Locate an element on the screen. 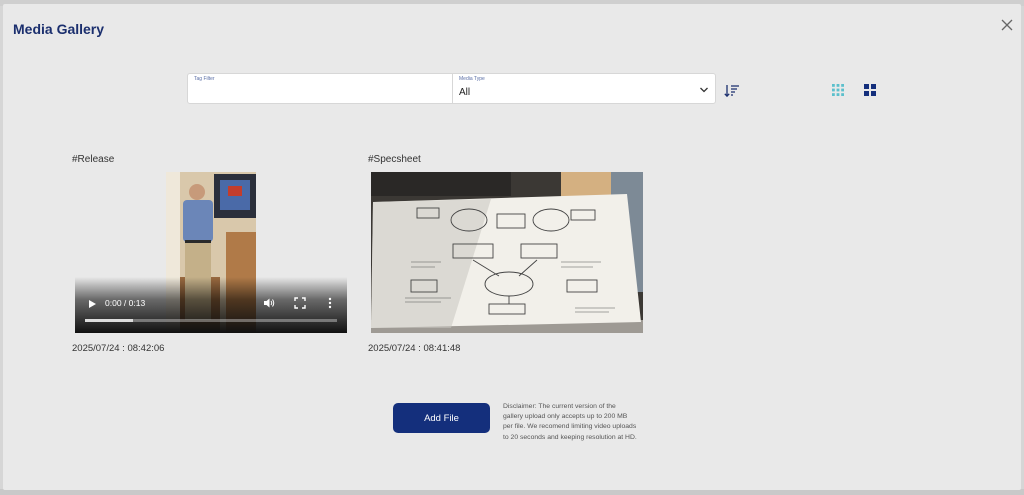 The height and width of the screenshot is (495, 1024). tag-filter-input is located at coordinates (320, 94).